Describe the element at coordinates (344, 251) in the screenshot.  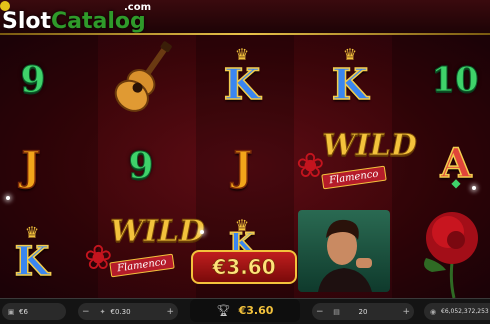
I see `dancer-symbol` at that location.